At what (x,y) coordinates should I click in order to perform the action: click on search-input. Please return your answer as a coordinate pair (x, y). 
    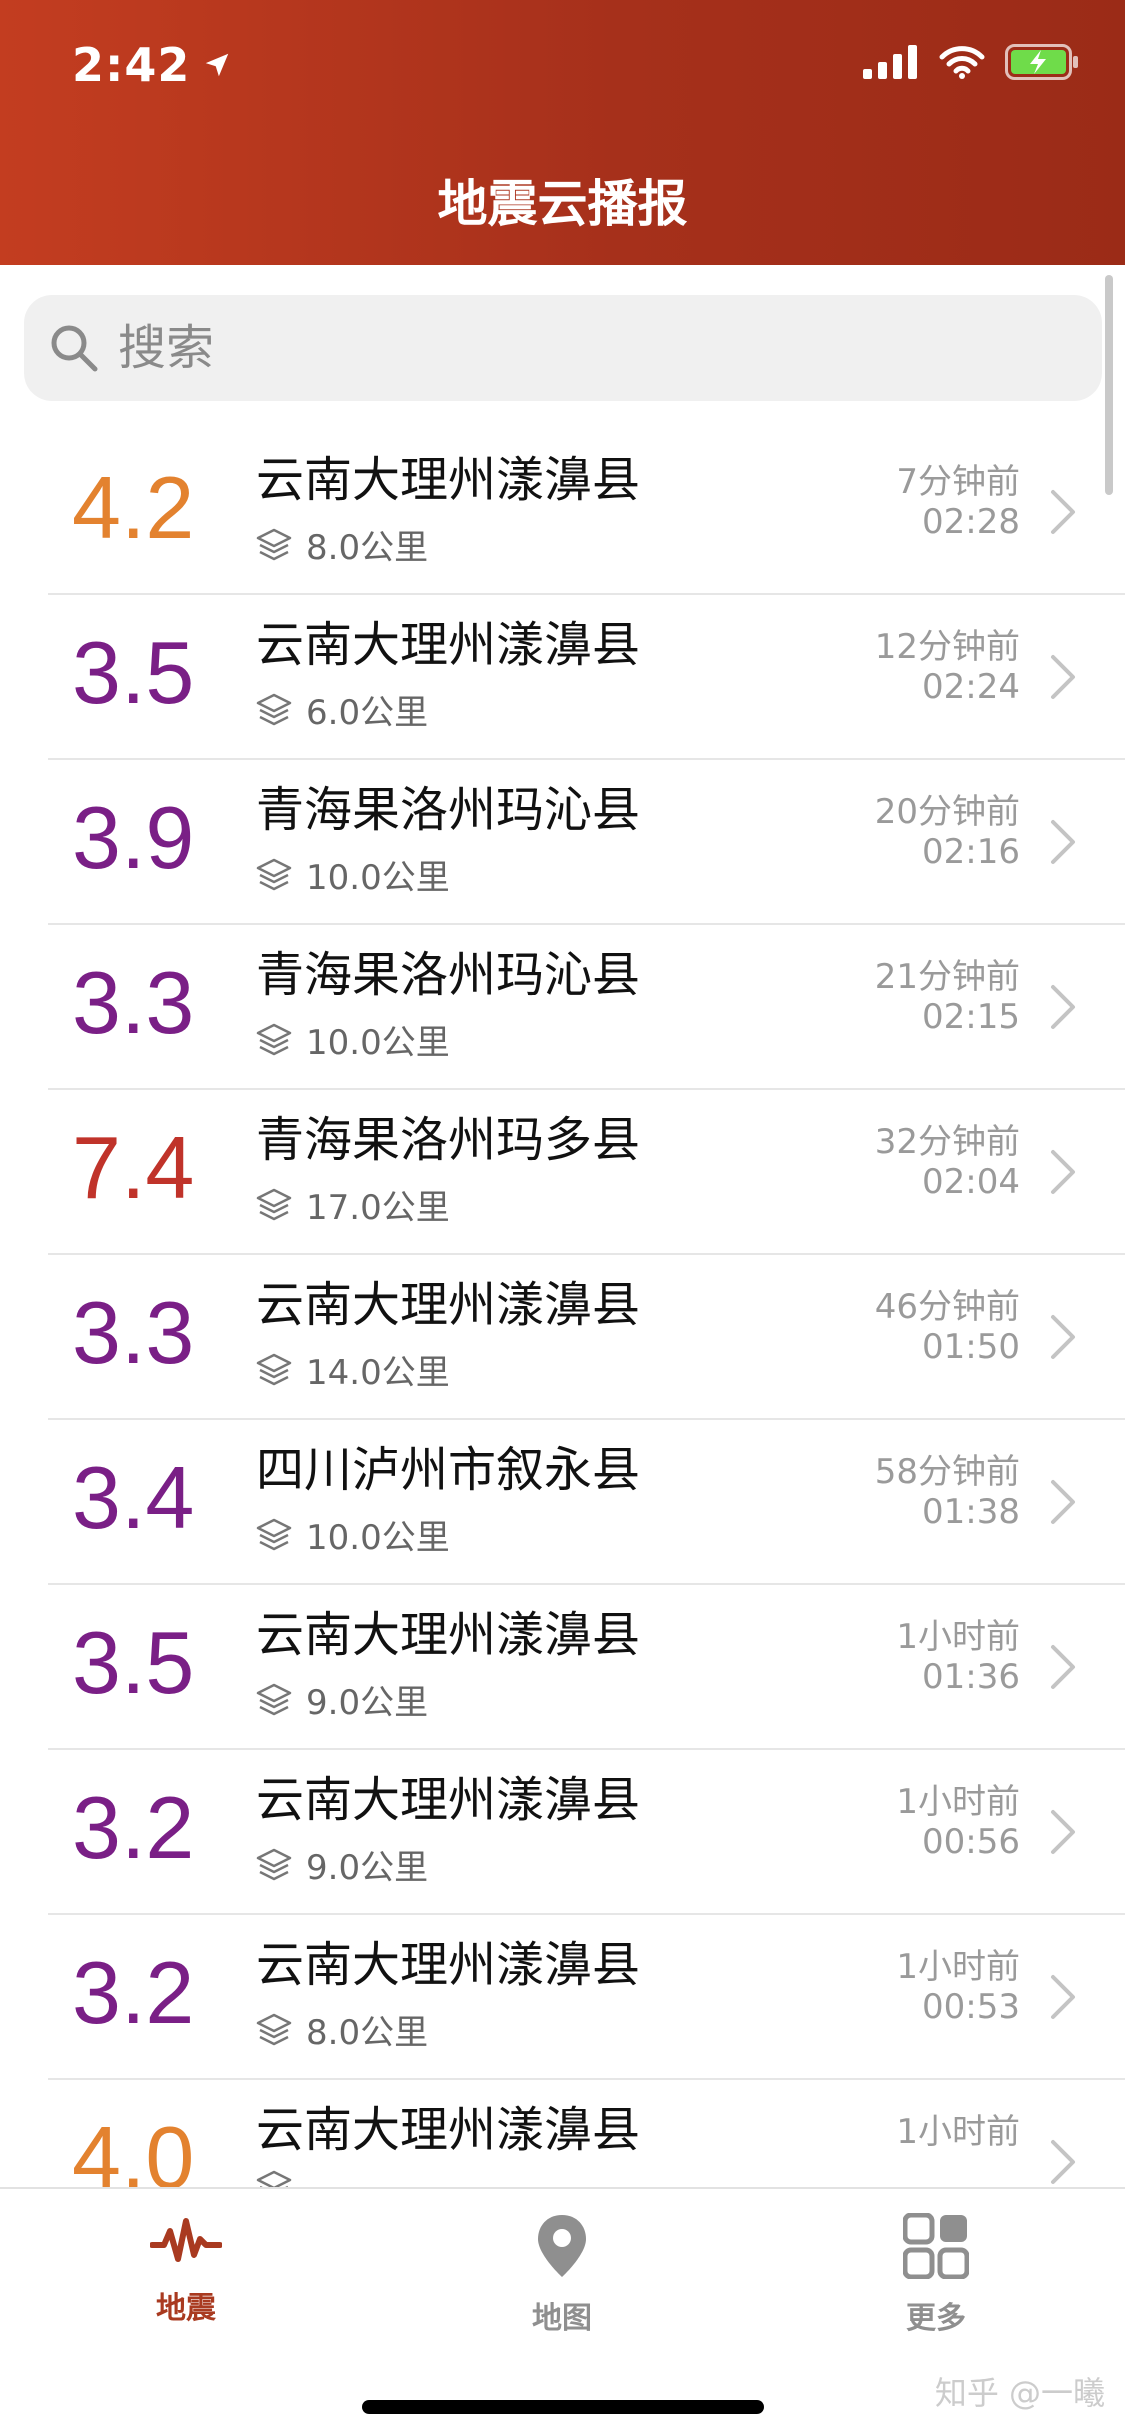
    Looking at the image, I should click on (566, 348).